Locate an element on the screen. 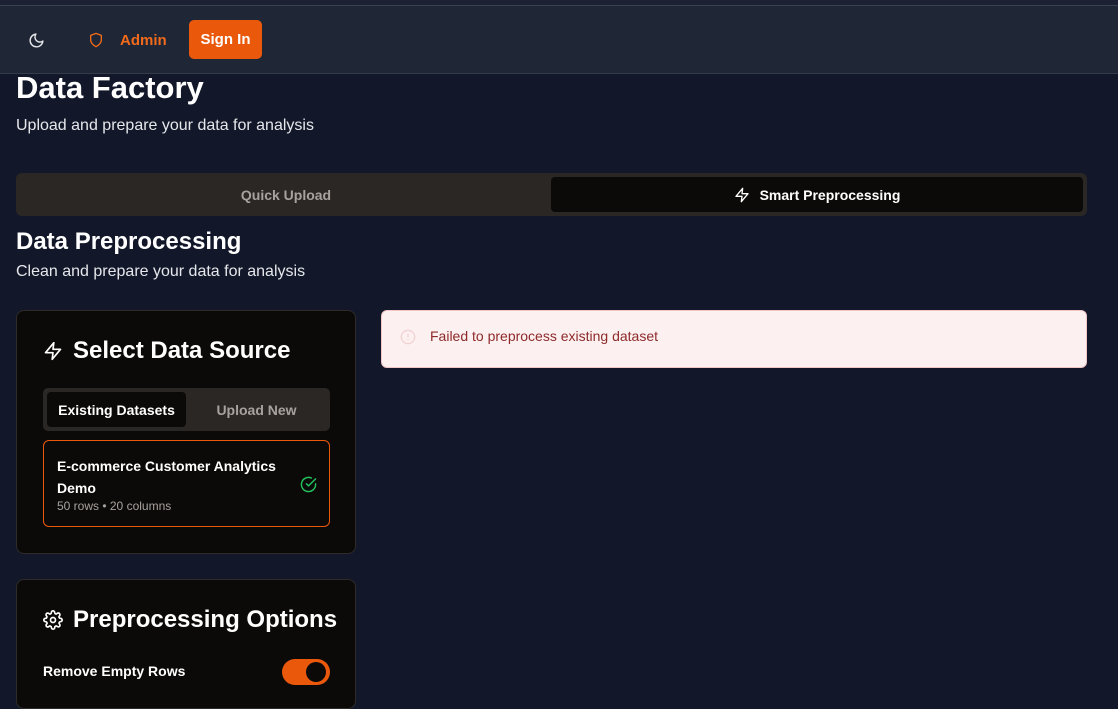 The width and height of the screenshot is (1118, 709). data-source-title-text: Select Data Source is located at coordinates (182, 350).